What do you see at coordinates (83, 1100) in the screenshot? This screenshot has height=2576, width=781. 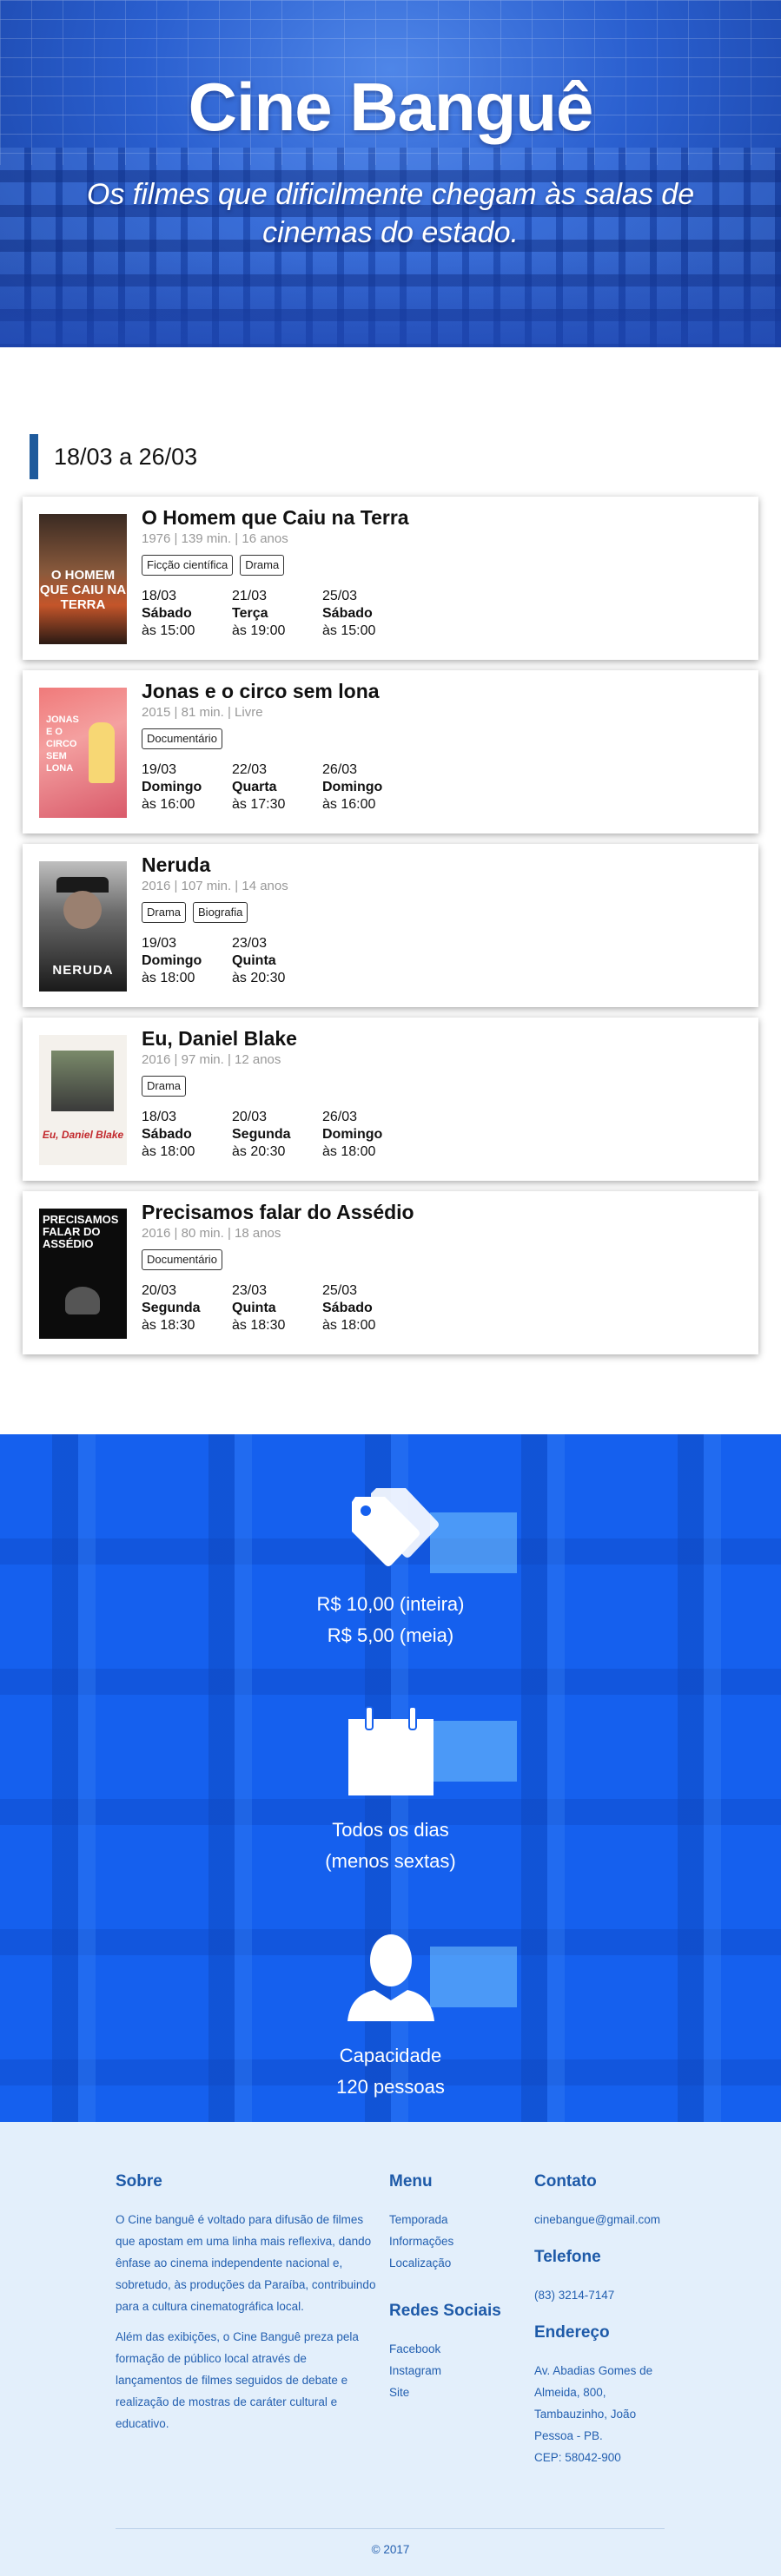 I see `movie-poster: Eu, Daniel Blake` at bounding box center [83, 1100].